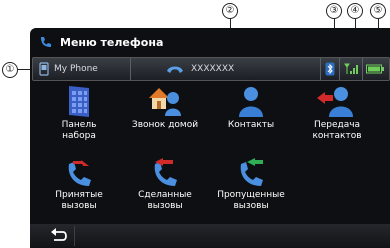 The height and width of the screenshot is (248, 390). What do you see at coordinates (378, 11) in the screenshot?
I see `callout-5: ⑤` at bounding box center [378, 11].